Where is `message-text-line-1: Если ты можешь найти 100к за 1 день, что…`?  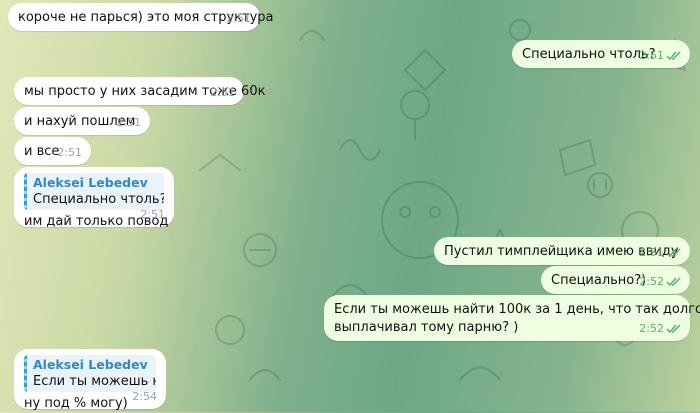
message-text-line-1: Если ты можешь найти 100к за 1 день, что… is located at coordinates (517, 309).